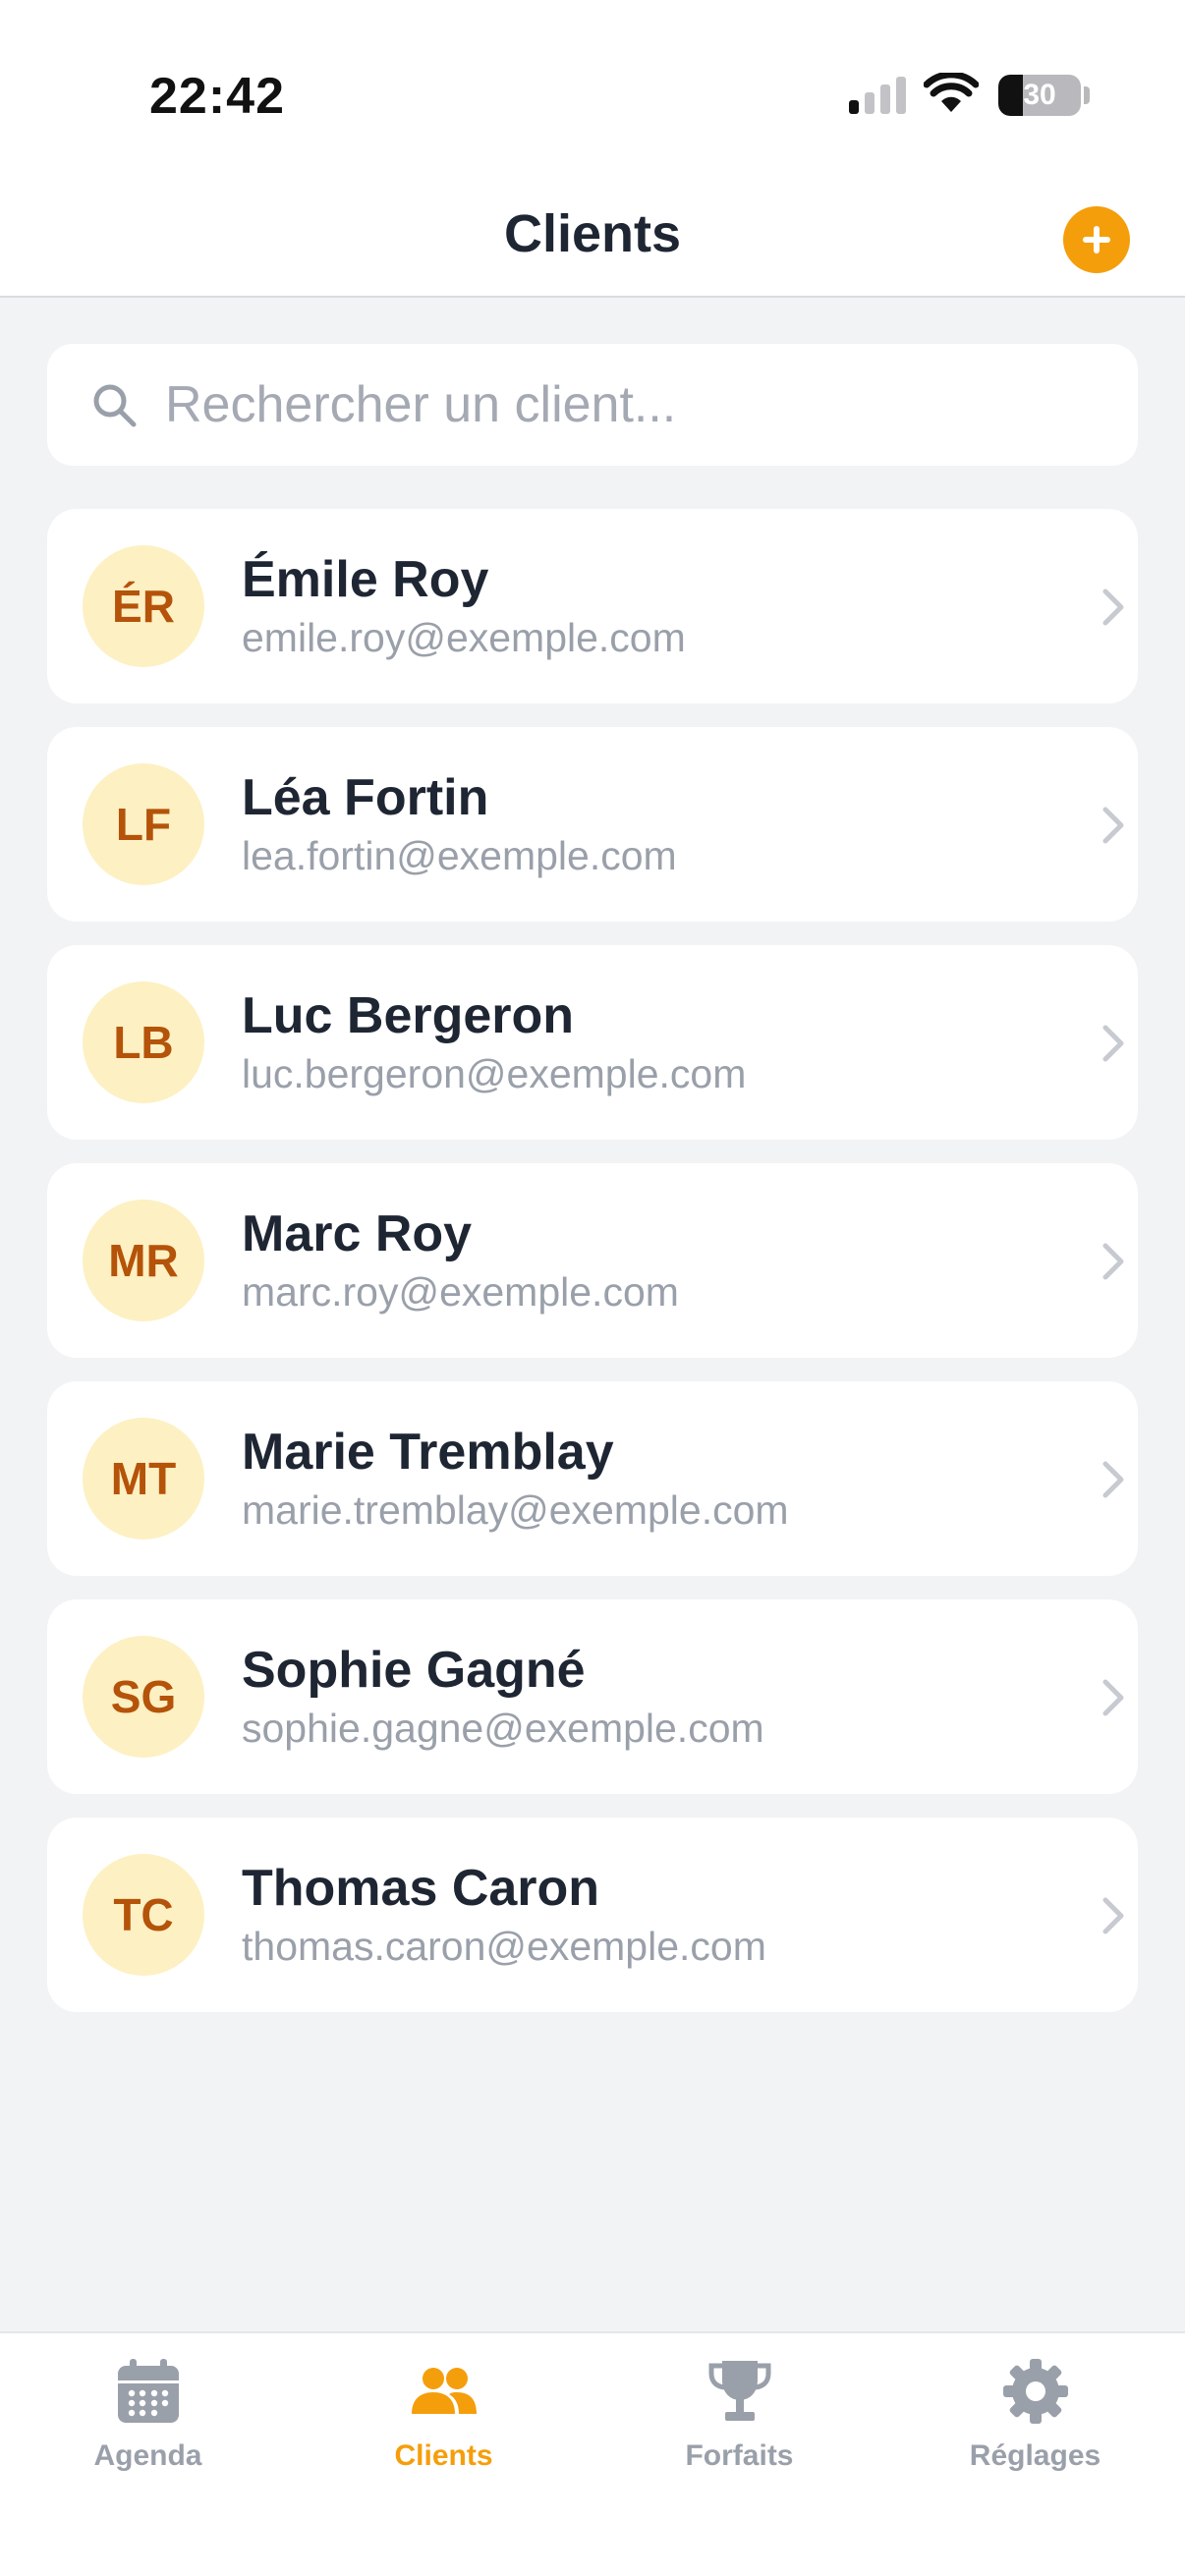 The image size is (1185, 2576). I want to click on client-name: Luc Bergeron, so click(409, 1015).